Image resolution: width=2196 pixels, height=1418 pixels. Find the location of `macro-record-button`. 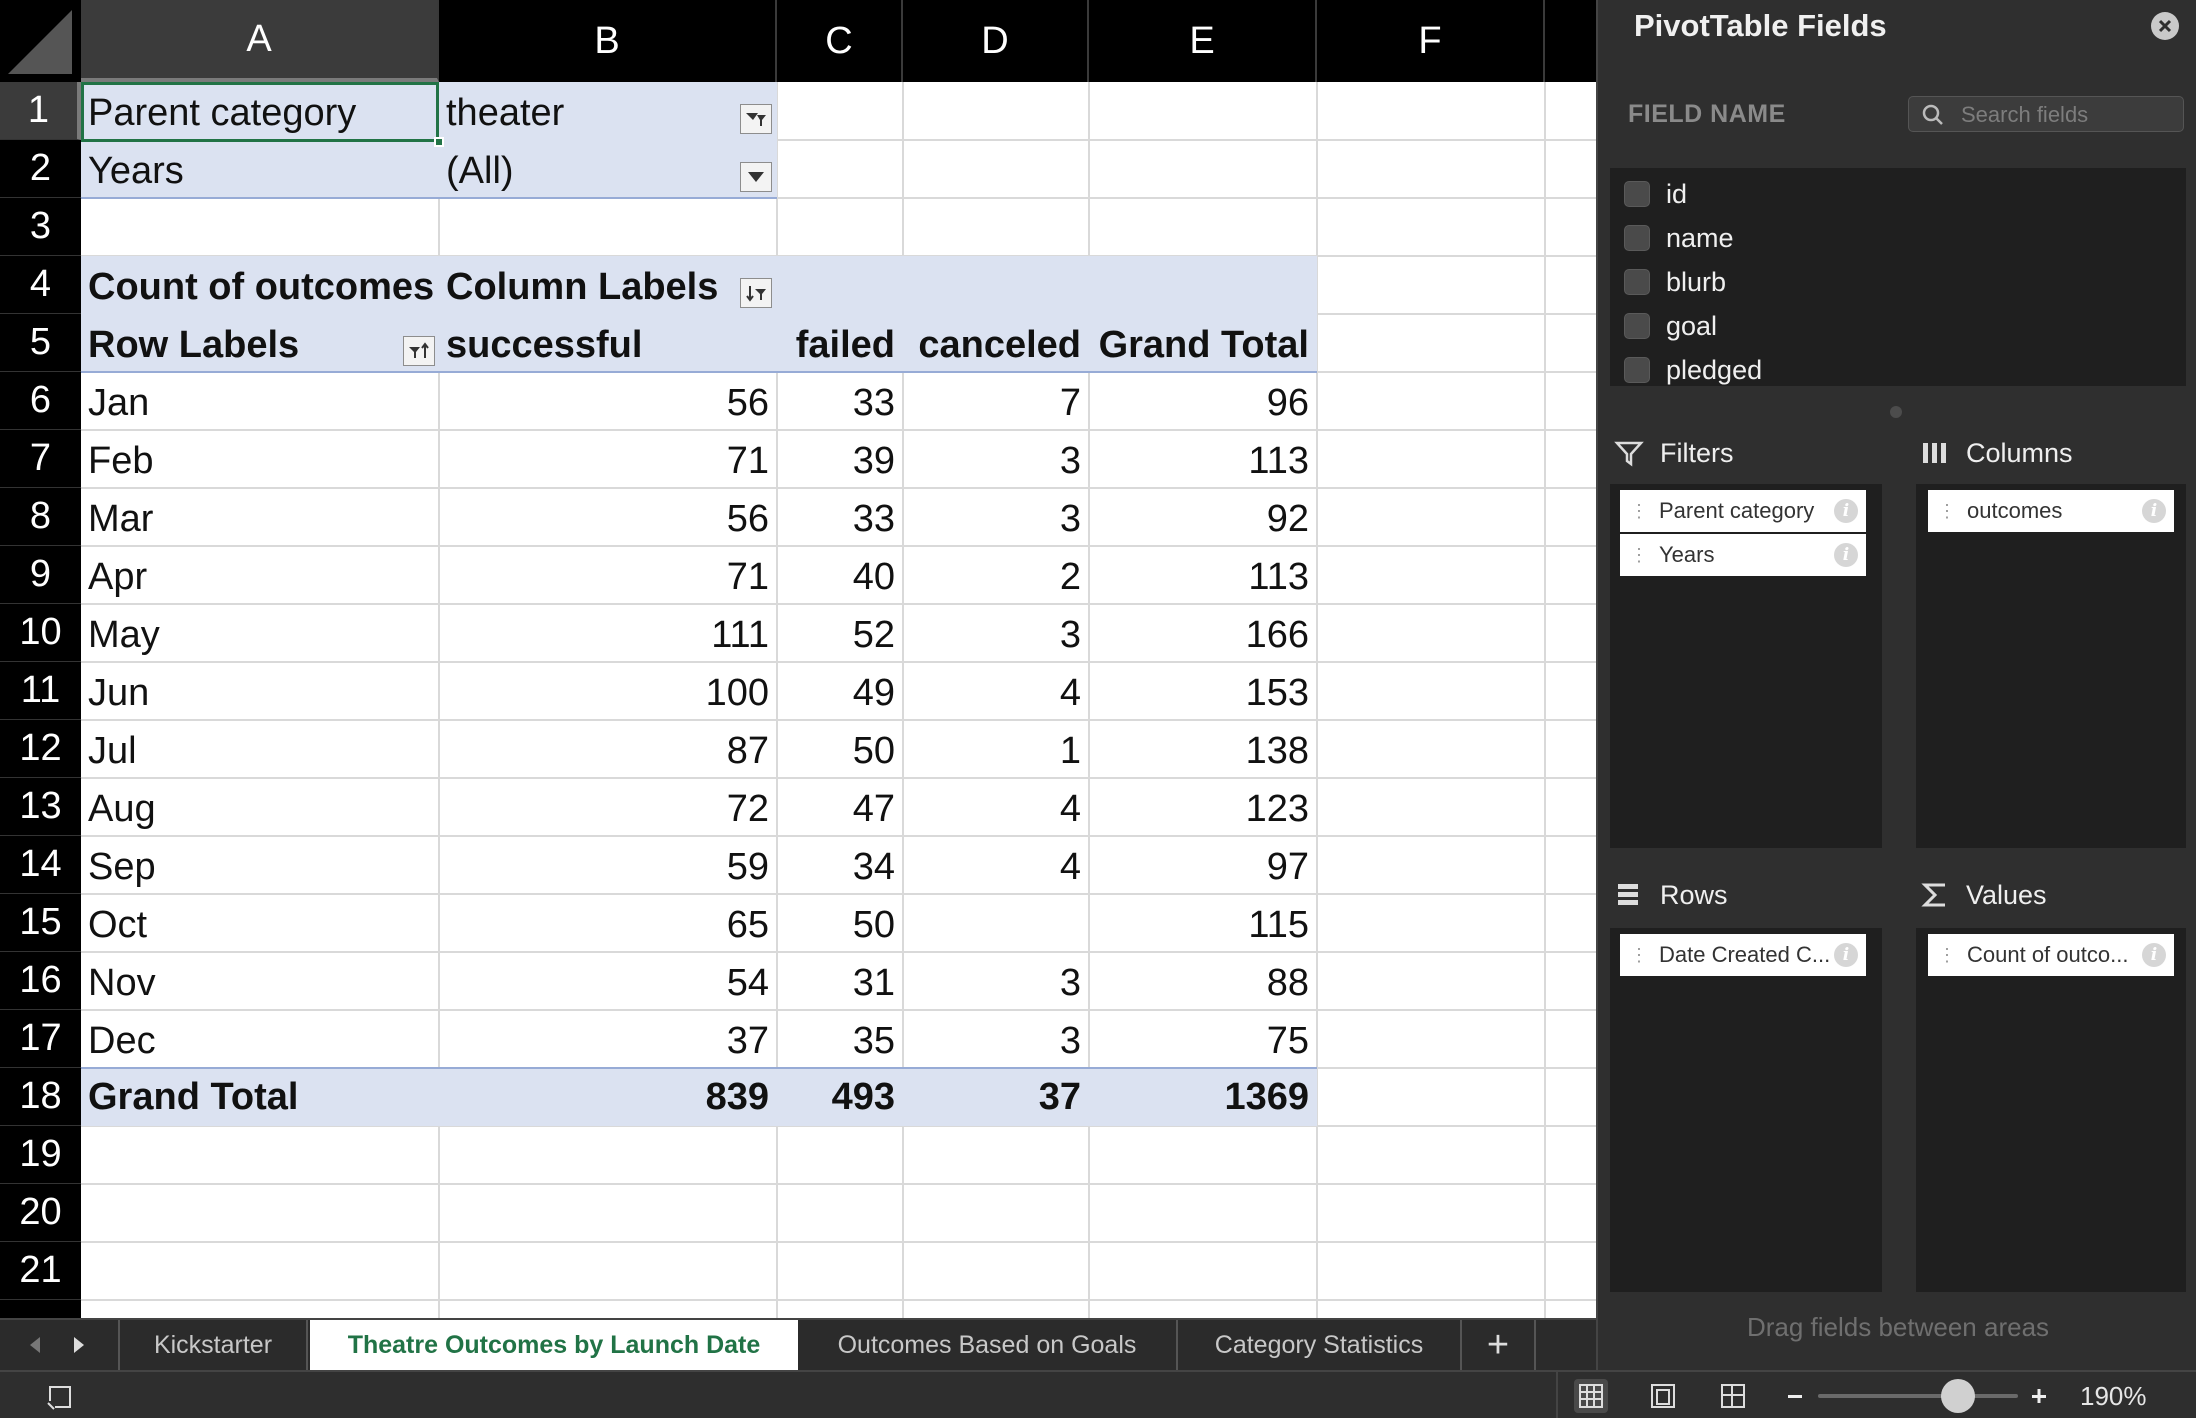

macro-record-button is located at coordinates (59, 1396).